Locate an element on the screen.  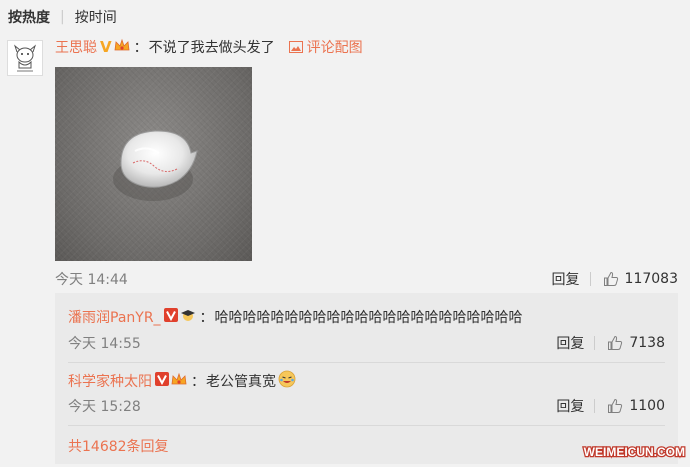
reply-like-button: 1100 is located at coordinates (636, 406).